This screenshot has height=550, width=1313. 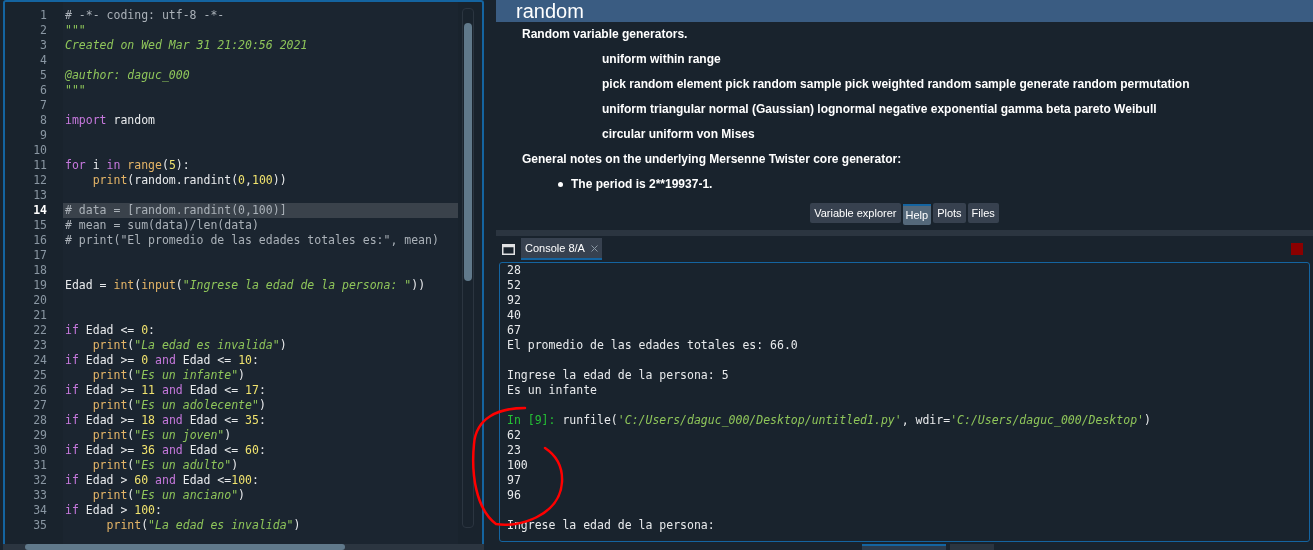 I want to click on console-line: 28, so click(x=514, y=270).